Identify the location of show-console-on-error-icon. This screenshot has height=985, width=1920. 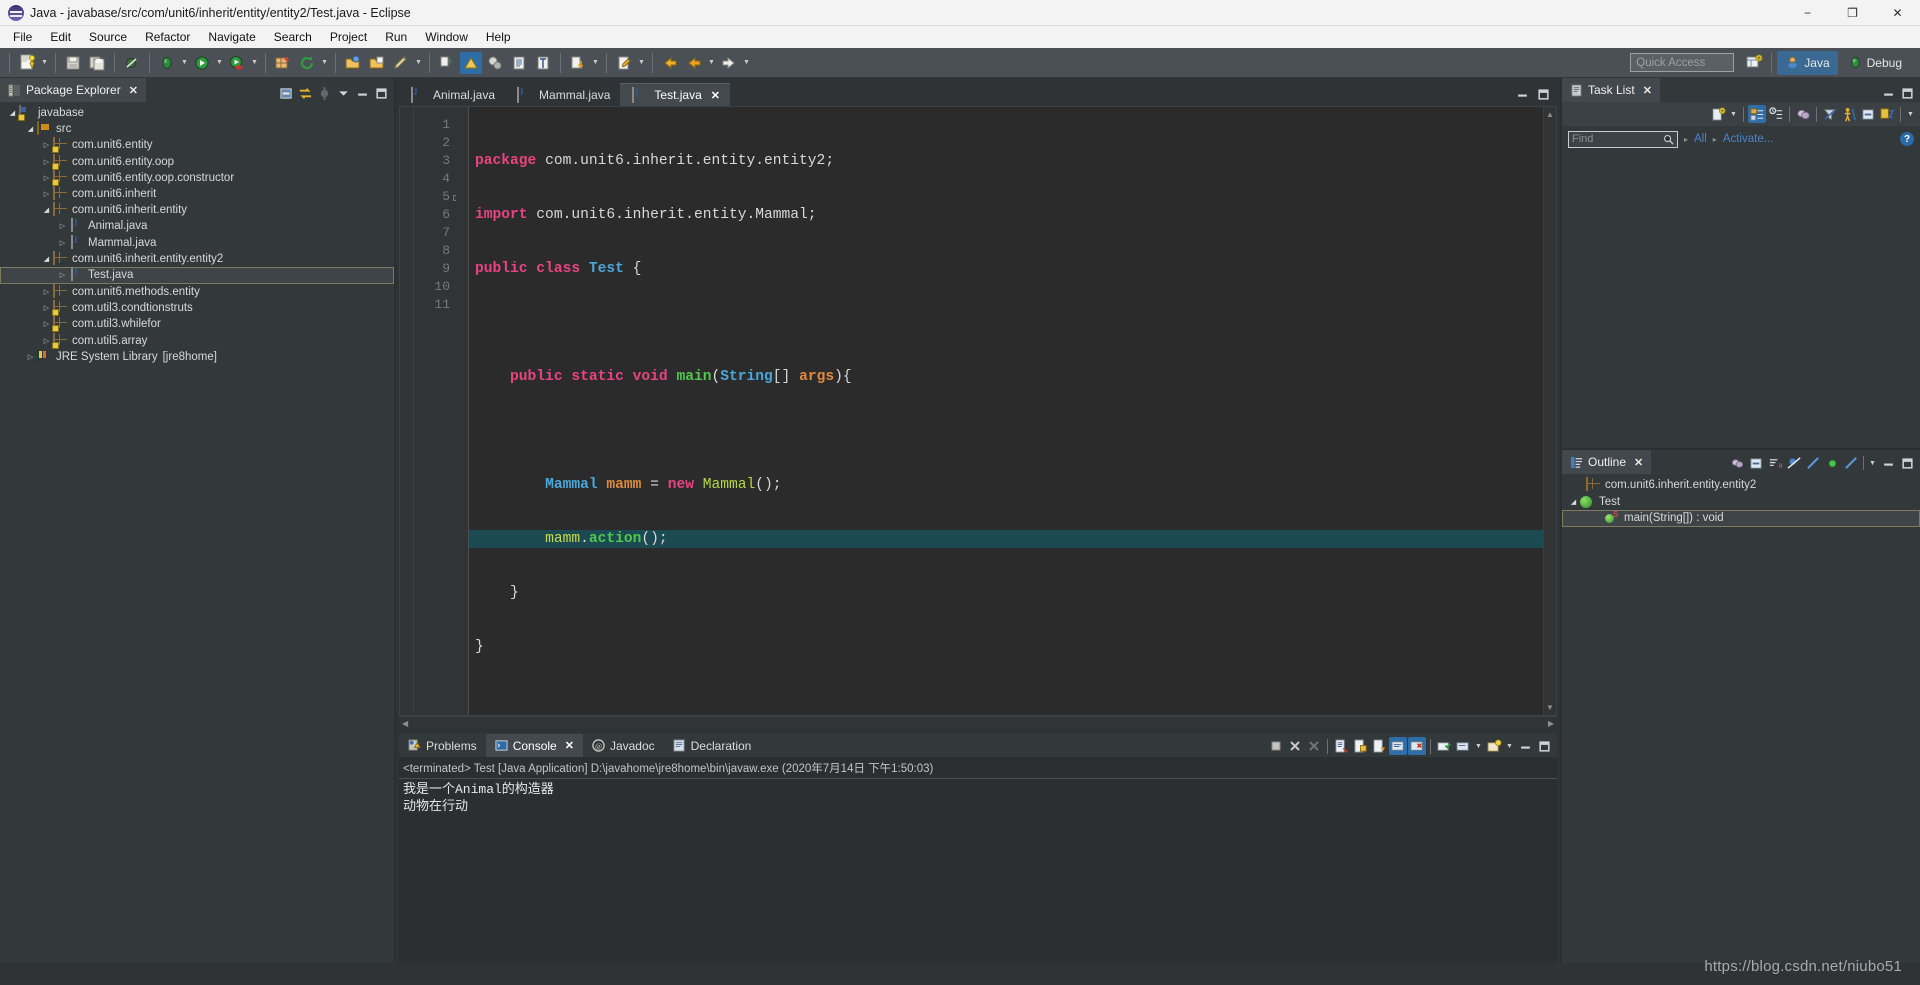
(1417, 746).